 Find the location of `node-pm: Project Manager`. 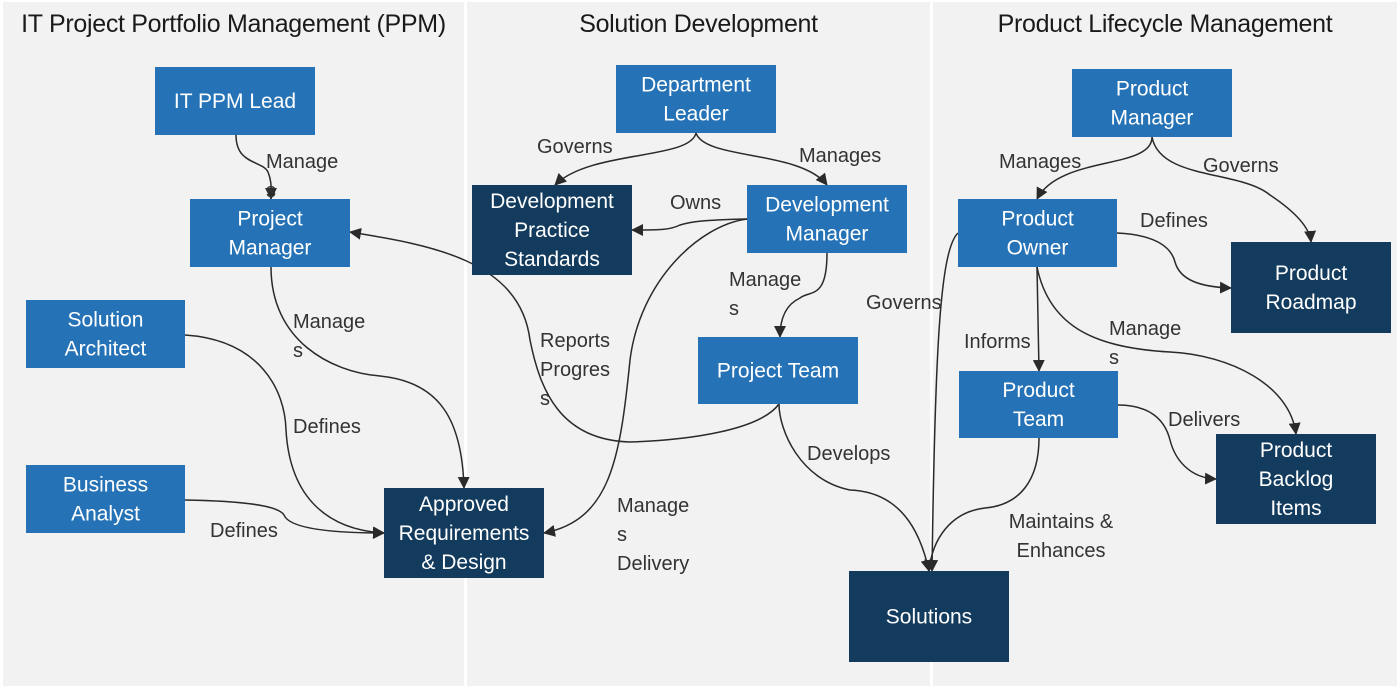

node-pm: Project Manager is located at coordinates (270, 233).